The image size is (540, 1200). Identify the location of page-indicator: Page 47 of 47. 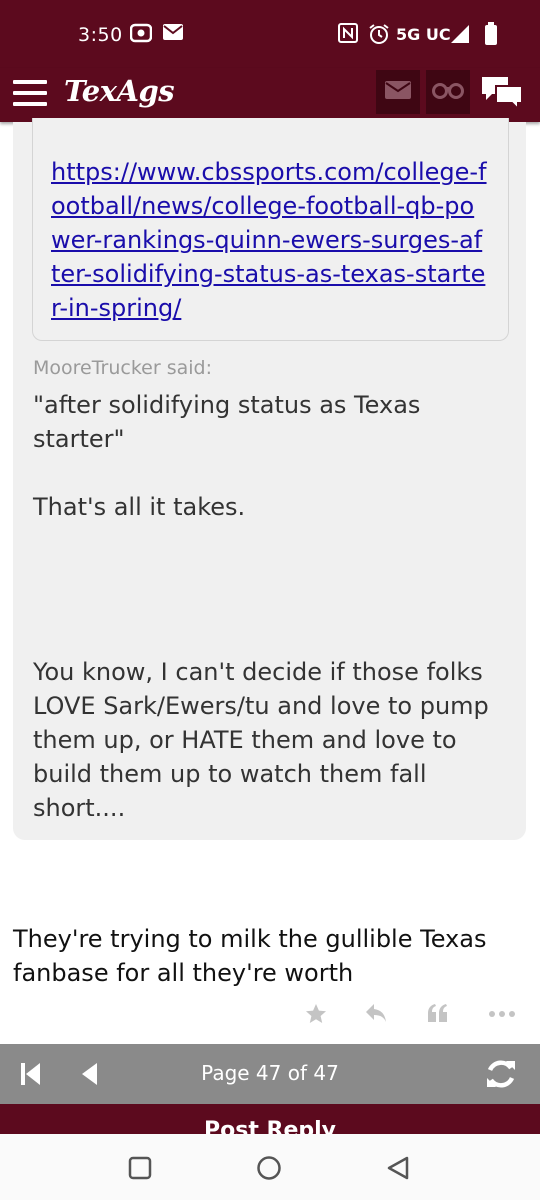
(270, 1073).